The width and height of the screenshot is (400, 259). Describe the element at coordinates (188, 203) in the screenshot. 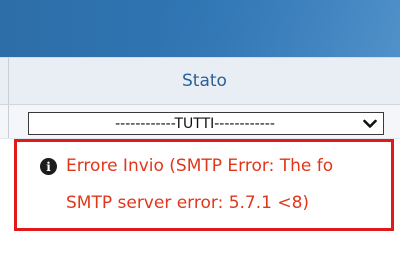

I see `error-message-text-2: SMTP server error: 5.7.1 <8)` at that location.